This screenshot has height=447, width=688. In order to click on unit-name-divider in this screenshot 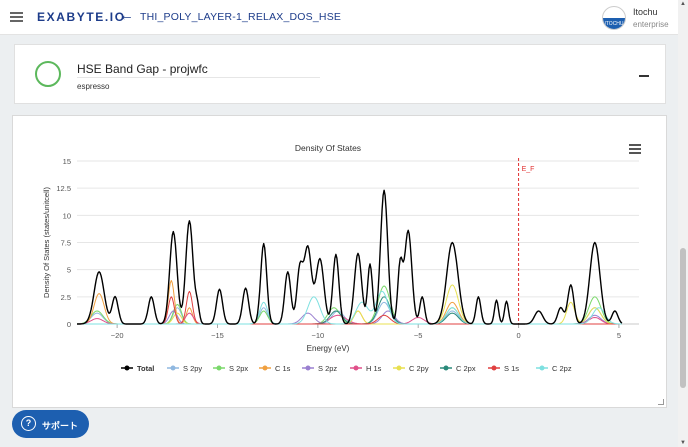, I will do `click(198, 77)`.